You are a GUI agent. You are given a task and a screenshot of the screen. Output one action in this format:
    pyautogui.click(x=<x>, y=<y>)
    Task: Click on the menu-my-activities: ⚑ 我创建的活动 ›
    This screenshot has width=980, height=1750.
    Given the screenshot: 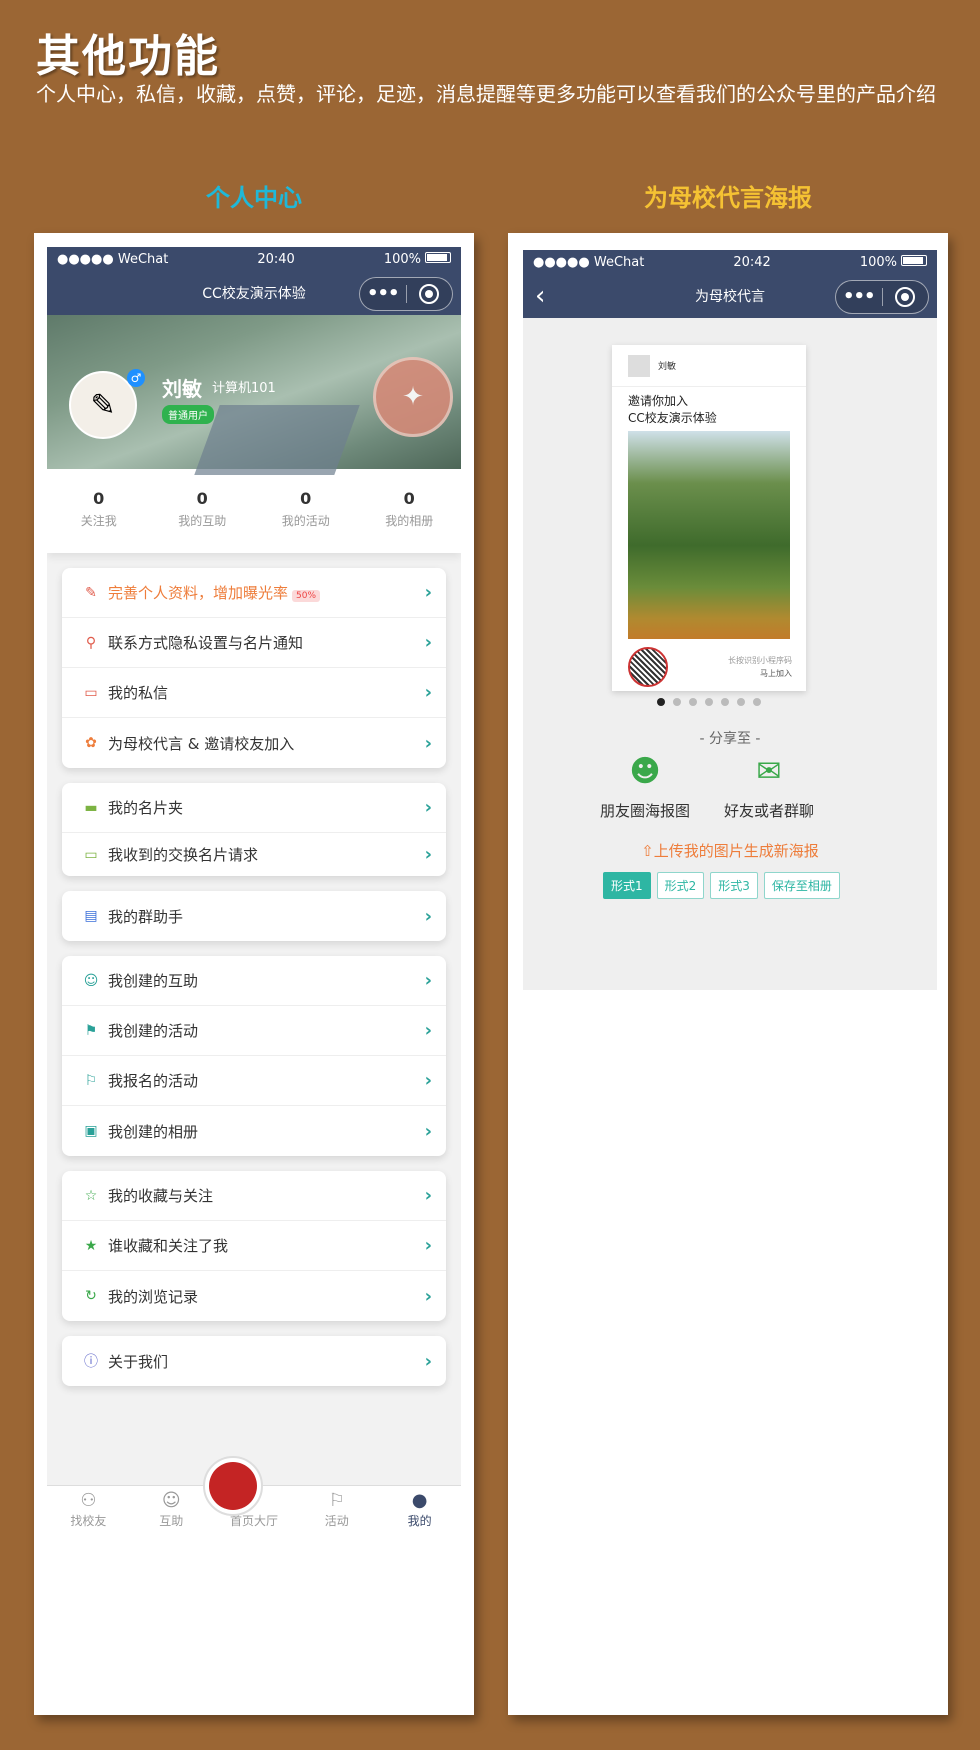 What is the action you would take?
    pyautogui.click(x=254, y=1031)
    